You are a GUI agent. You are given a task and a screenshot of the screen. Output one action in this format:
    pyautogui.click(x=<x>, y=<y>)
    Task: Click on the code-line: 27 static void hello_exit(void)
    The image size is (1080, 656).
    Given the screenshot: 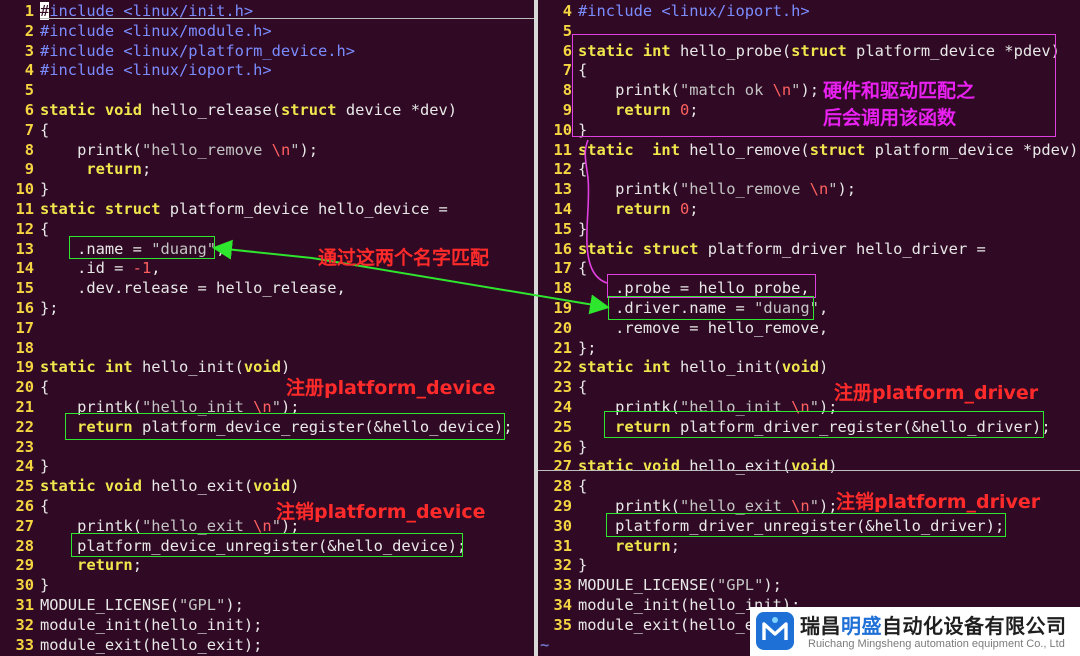 What is the action you would take?
    pyautogui.click(x=688, y=466)
    